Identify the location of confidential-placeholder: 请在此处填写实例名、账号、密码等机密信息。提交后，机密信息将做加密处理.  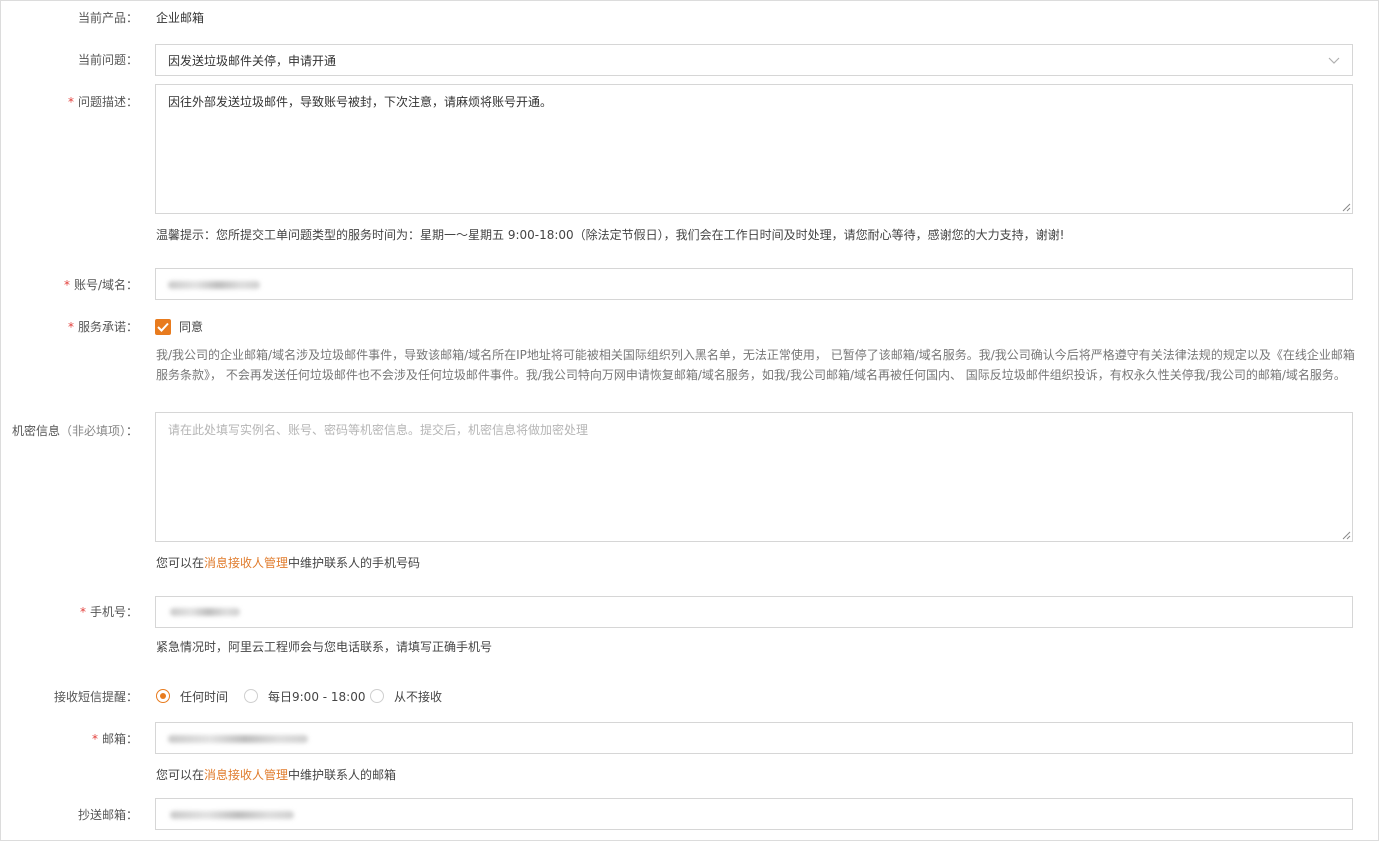
(378, 430).